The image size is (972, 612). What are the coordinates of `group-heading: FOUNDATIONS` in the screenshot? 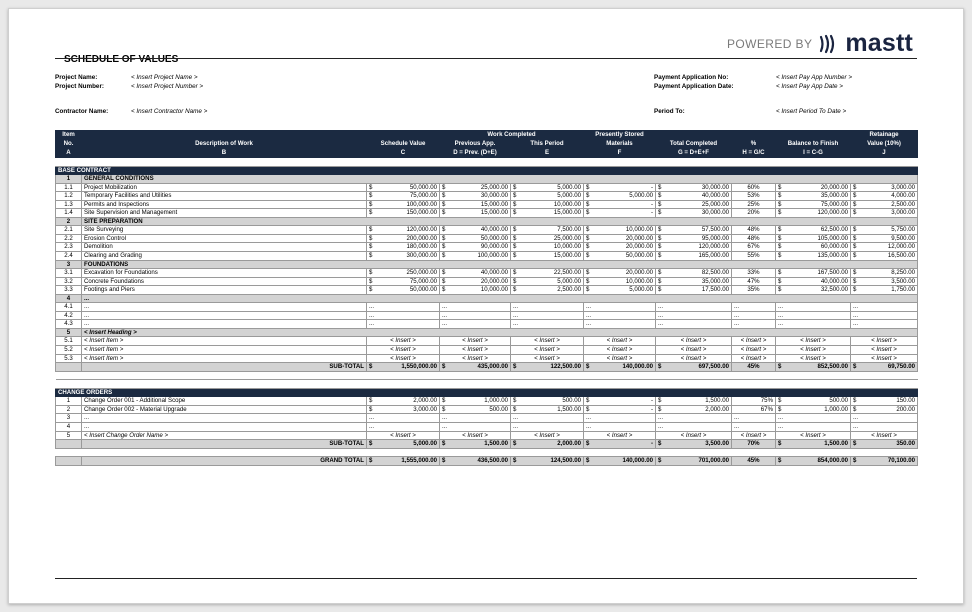 It's located at (499, 264).